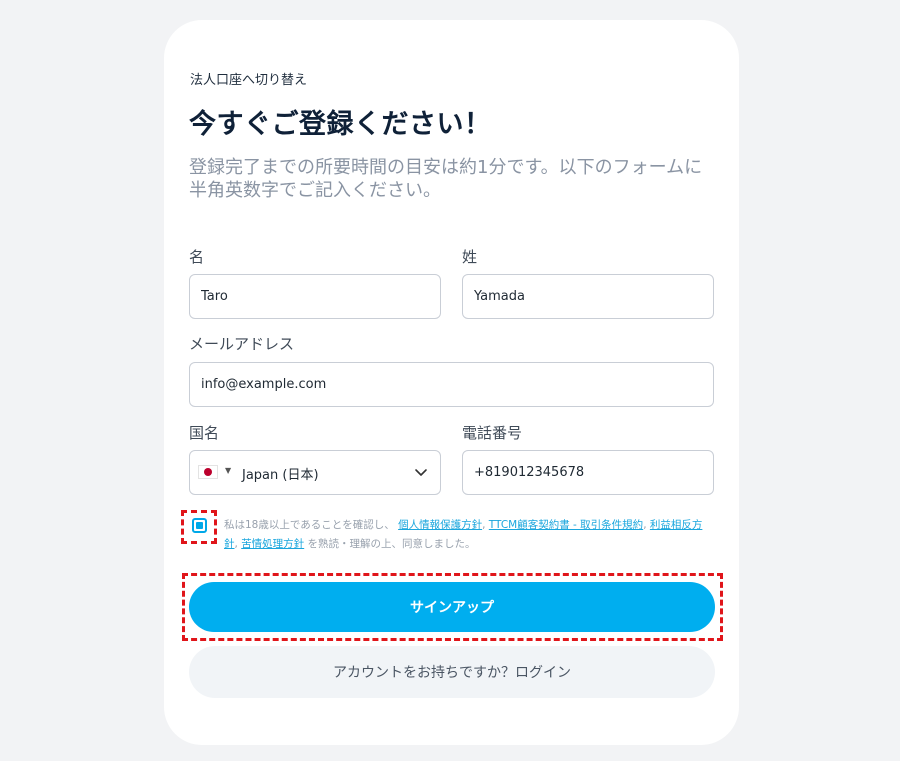 This screenshot has width=900, height=761. What do you see at coordinates (340, 124) in the screenshot?
I see `page-title: 今すぐご登録ください！` at bounding box center [340, 124].